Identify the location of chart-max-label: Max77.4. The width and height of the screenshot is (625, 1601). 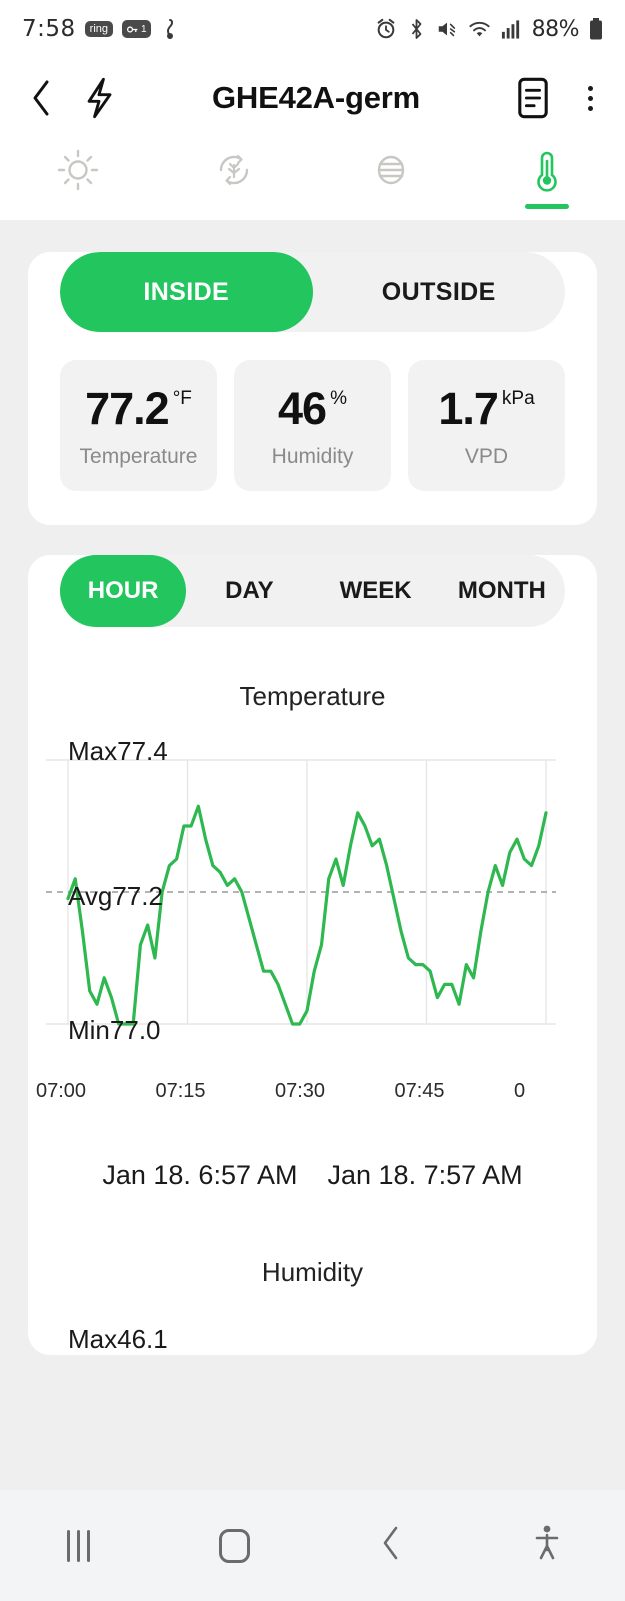
(118, 751).